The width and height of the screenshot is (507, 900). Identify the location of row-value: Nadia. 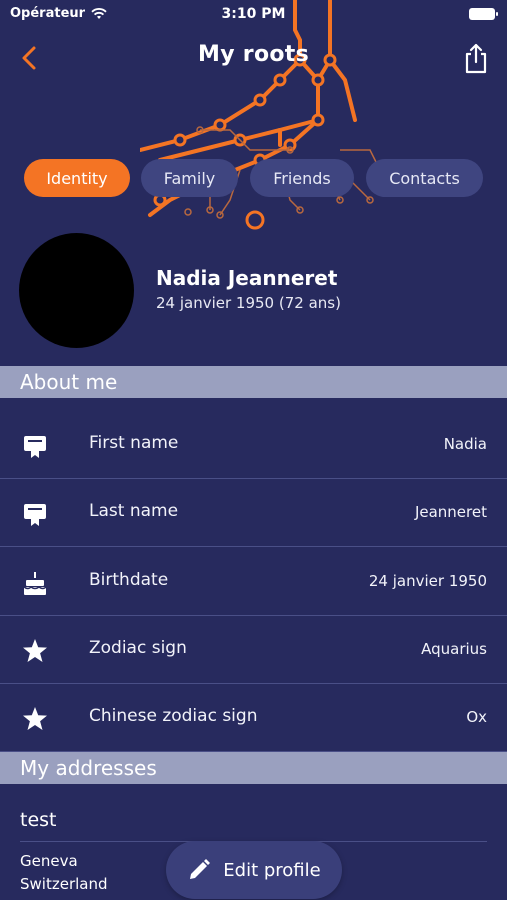
(465, 444).